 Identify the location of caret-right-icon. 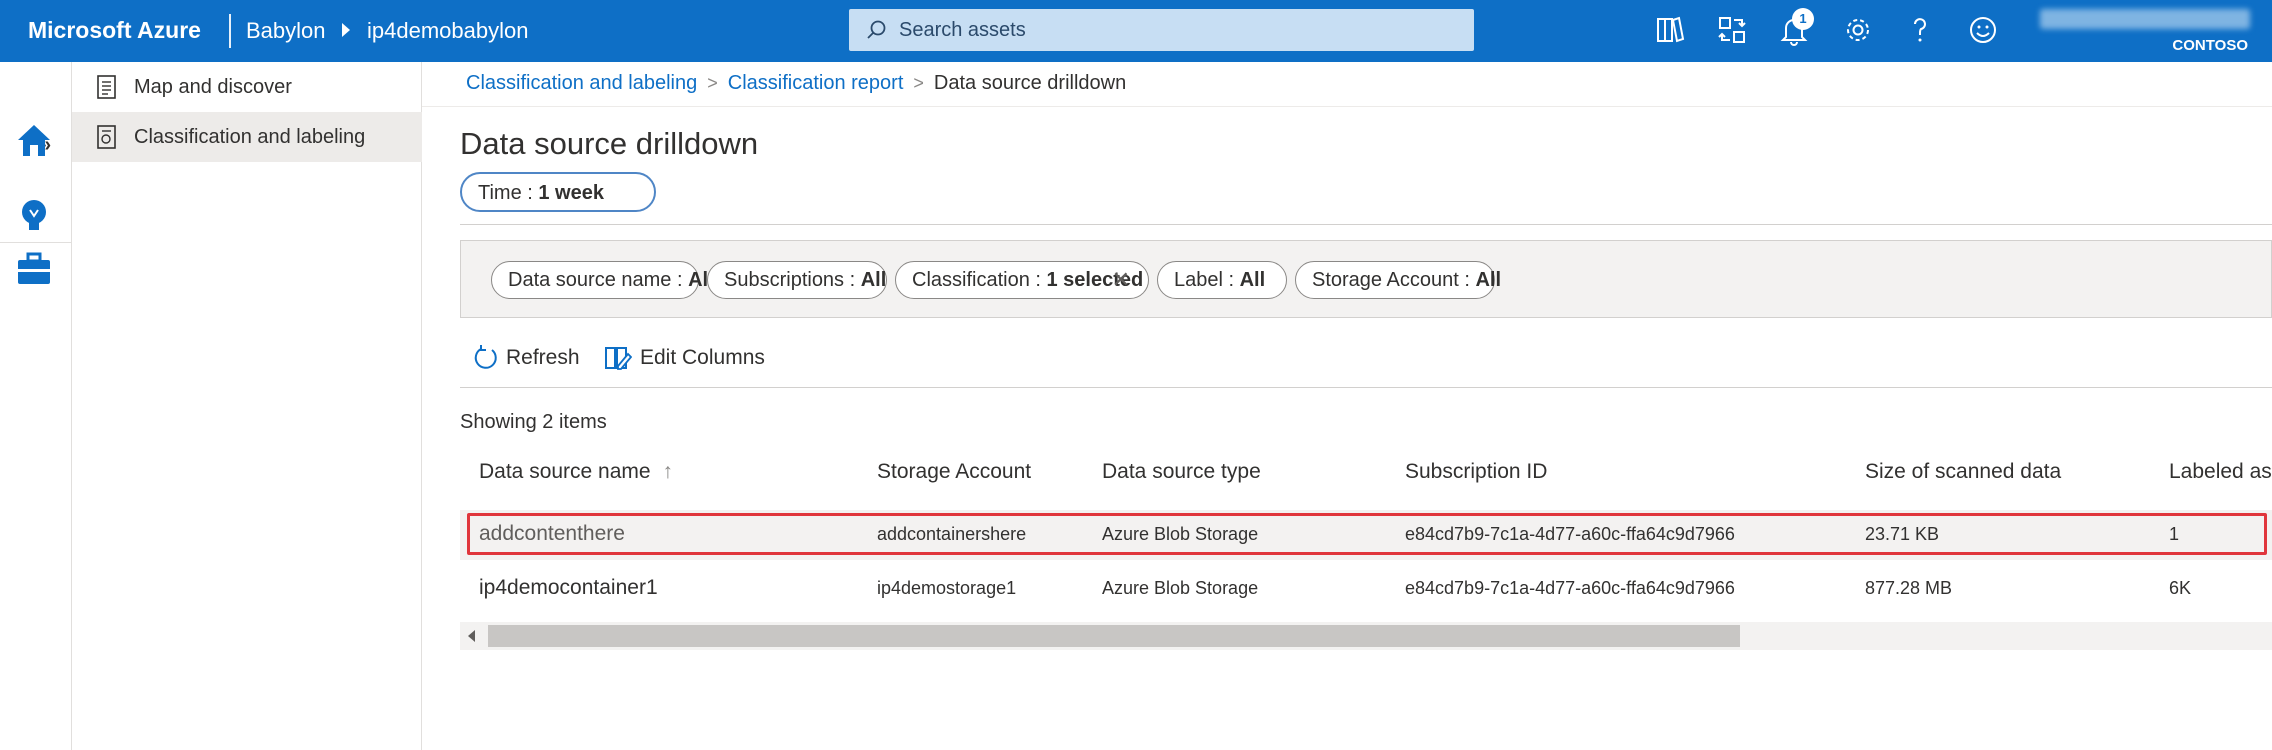
(346, 30).